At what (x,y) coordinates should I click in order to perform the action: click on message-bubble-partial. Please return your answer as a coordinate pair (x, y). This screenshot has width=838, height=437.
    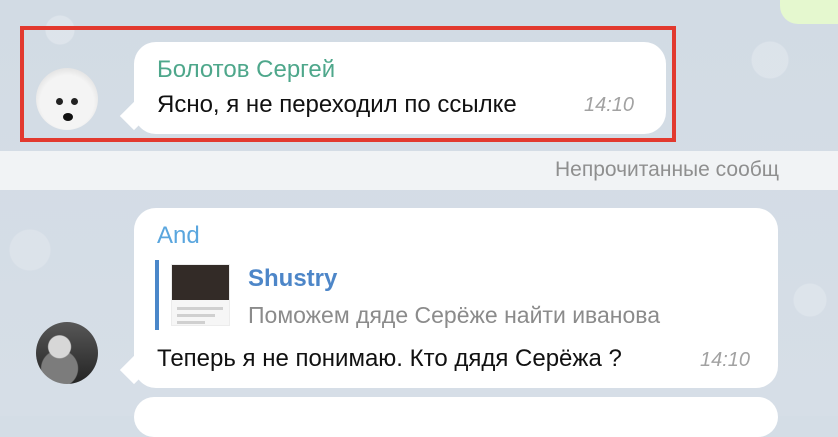
    Looking at the image, I should click on (456, 417).